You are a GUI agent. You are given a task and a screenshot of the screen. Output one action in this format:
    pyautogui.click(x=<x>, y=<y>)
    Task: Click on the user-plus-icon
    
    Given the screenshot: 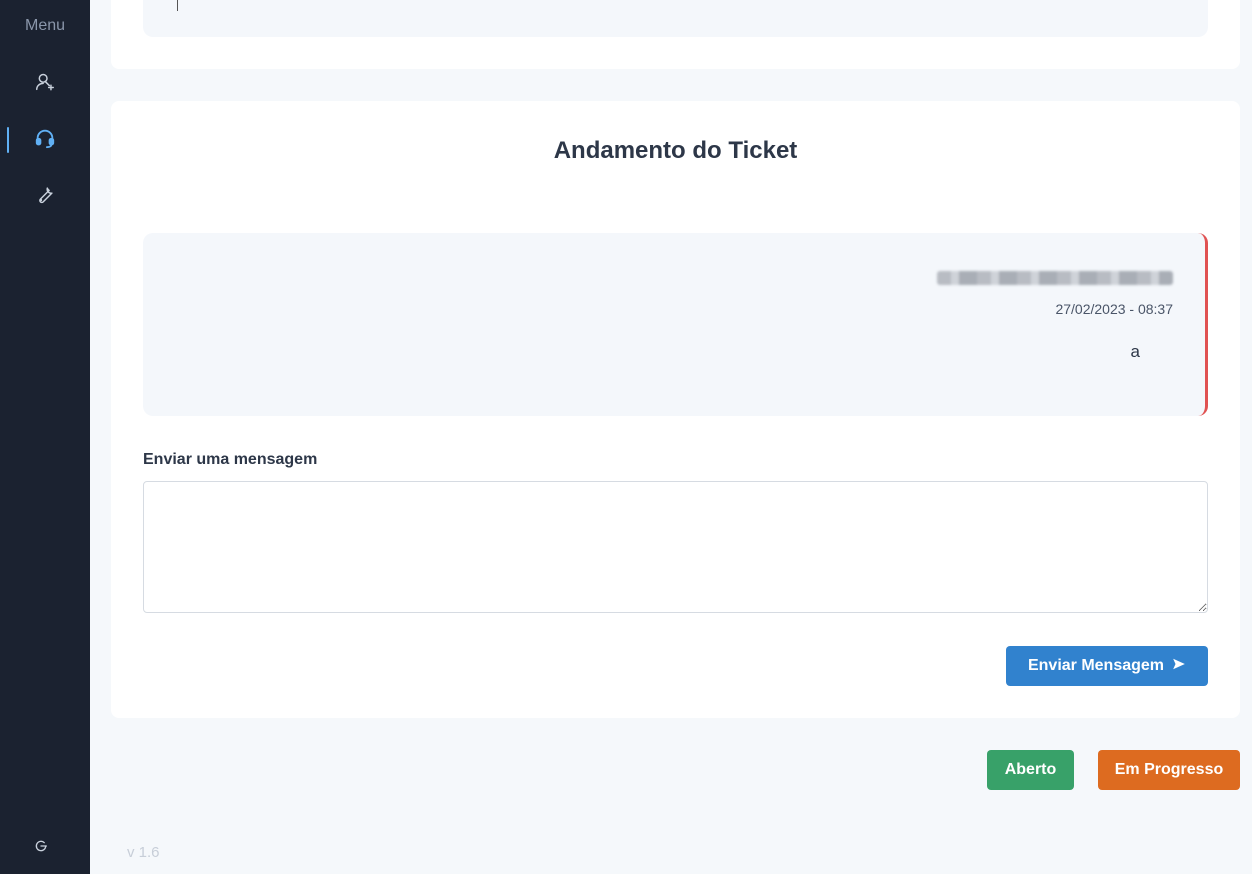 What is the action you would take?
    pyautogui.click(x=45, y=84)
    